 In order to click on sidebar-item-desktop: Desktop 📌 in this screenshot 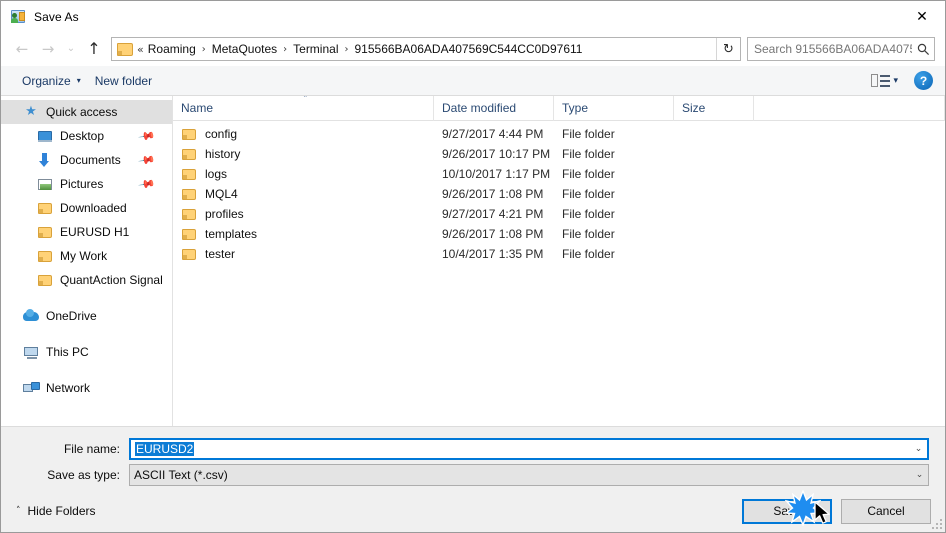, I will do `click(86, 136)`.